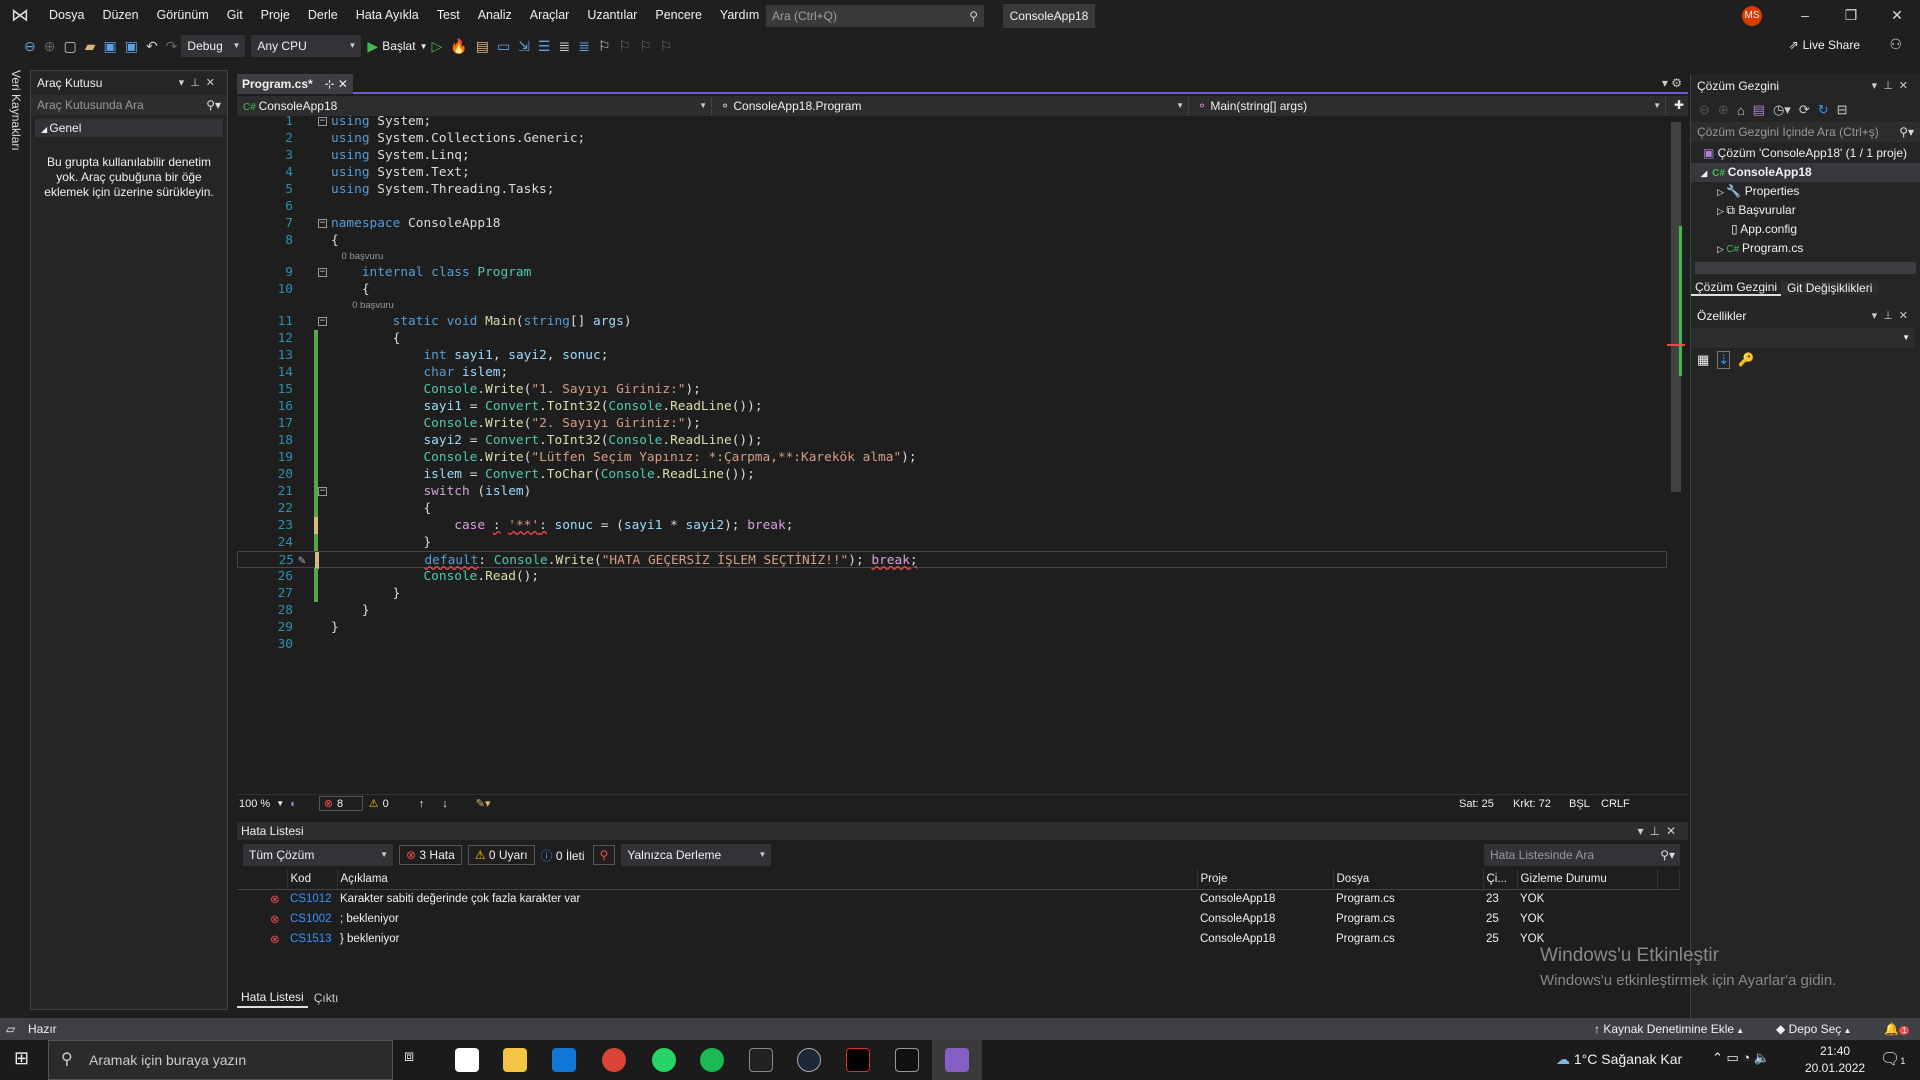 This screenshot has width=1920, height=1080. Describe the element at coordinates (430, 855) in the screenshot. I see `errors-filter: ⊗ 3 Hata` at that location.